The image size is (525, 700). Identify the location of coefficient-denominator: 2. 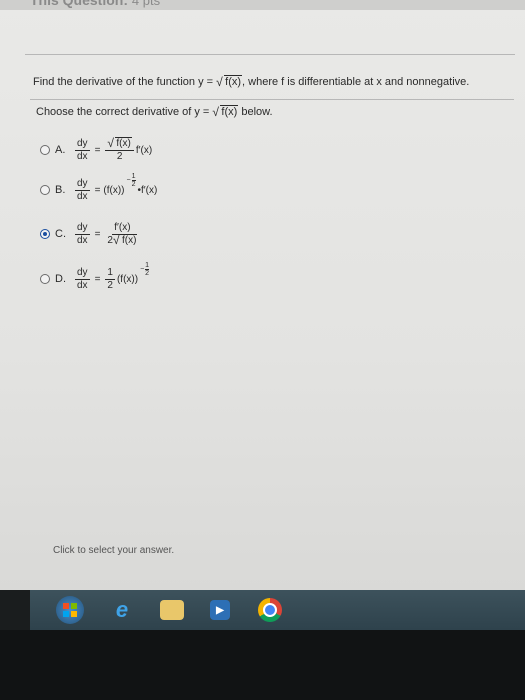
(110, 285).